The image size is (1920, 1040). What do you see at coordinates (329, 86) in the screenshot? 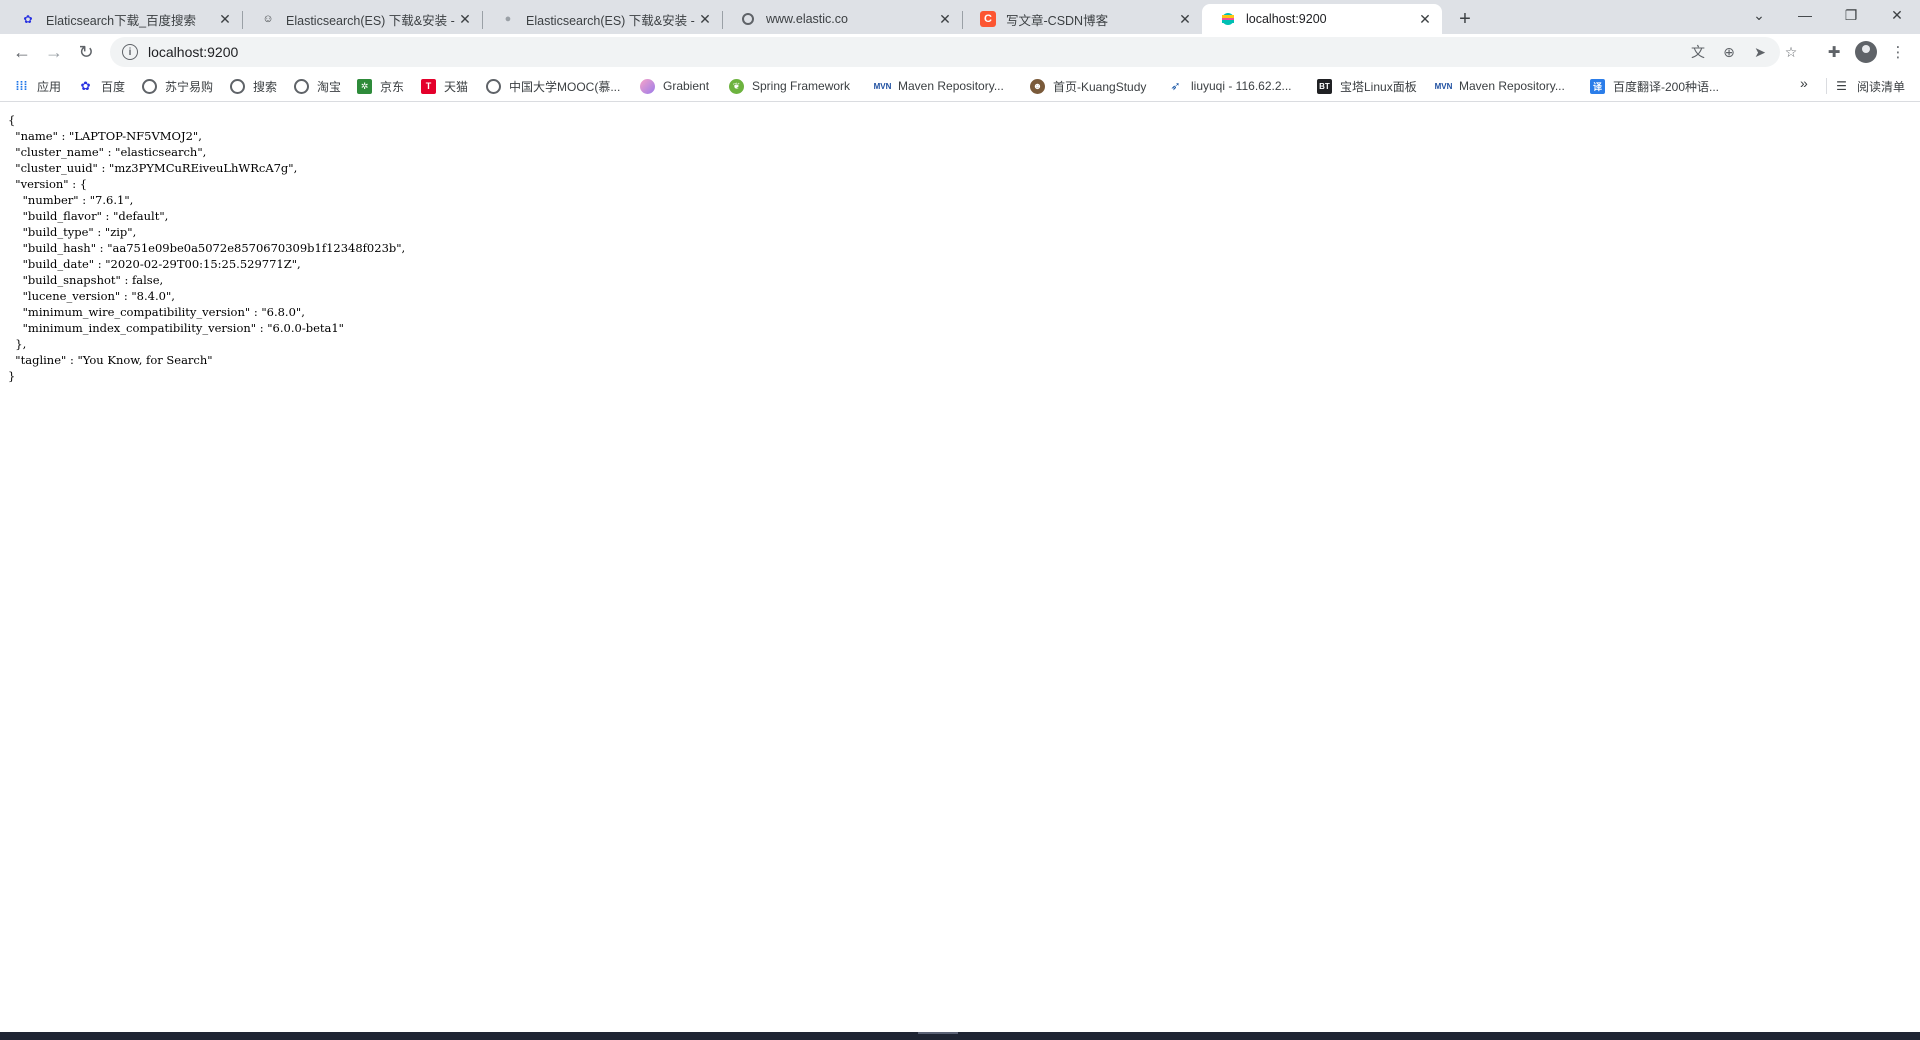
I see `bookmark-label: 淘宝` at bounding box center [329, 86].